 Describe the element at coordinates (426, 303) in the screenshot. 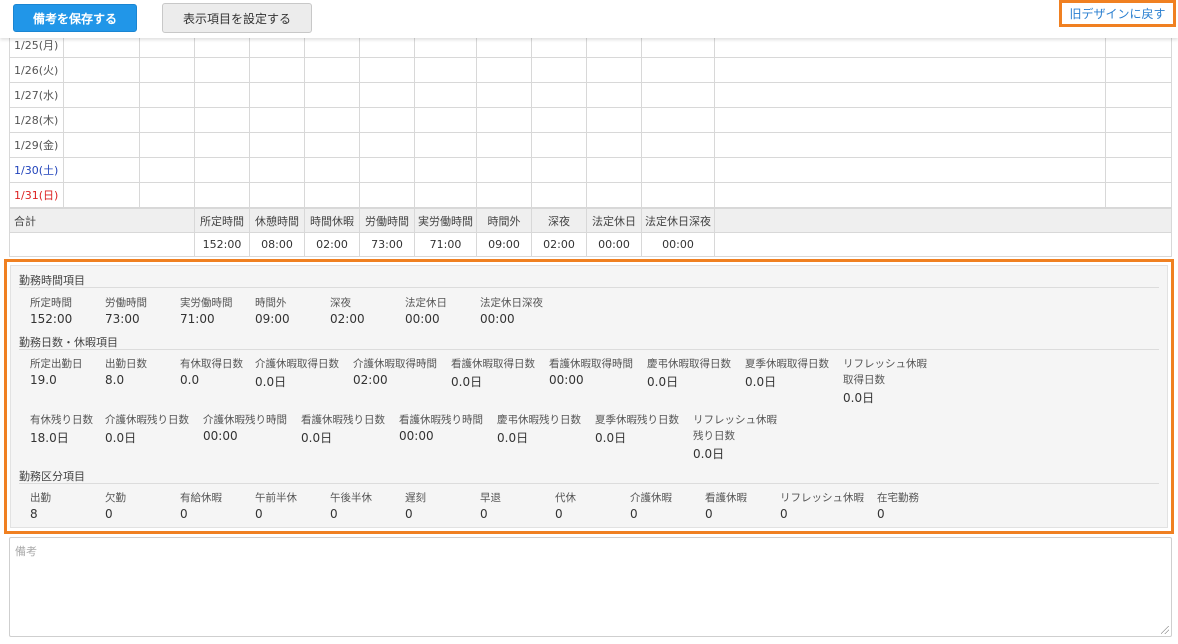

I see `summary-item-label: 法定休日` at that location.